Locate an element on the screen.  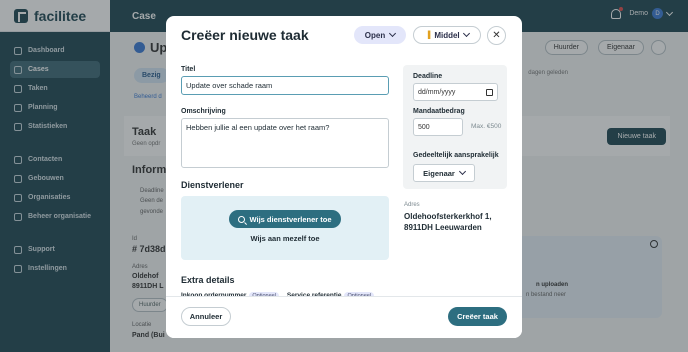
deadline-date-input: dd/mm/yyyy is located at coordinates (455, 92).